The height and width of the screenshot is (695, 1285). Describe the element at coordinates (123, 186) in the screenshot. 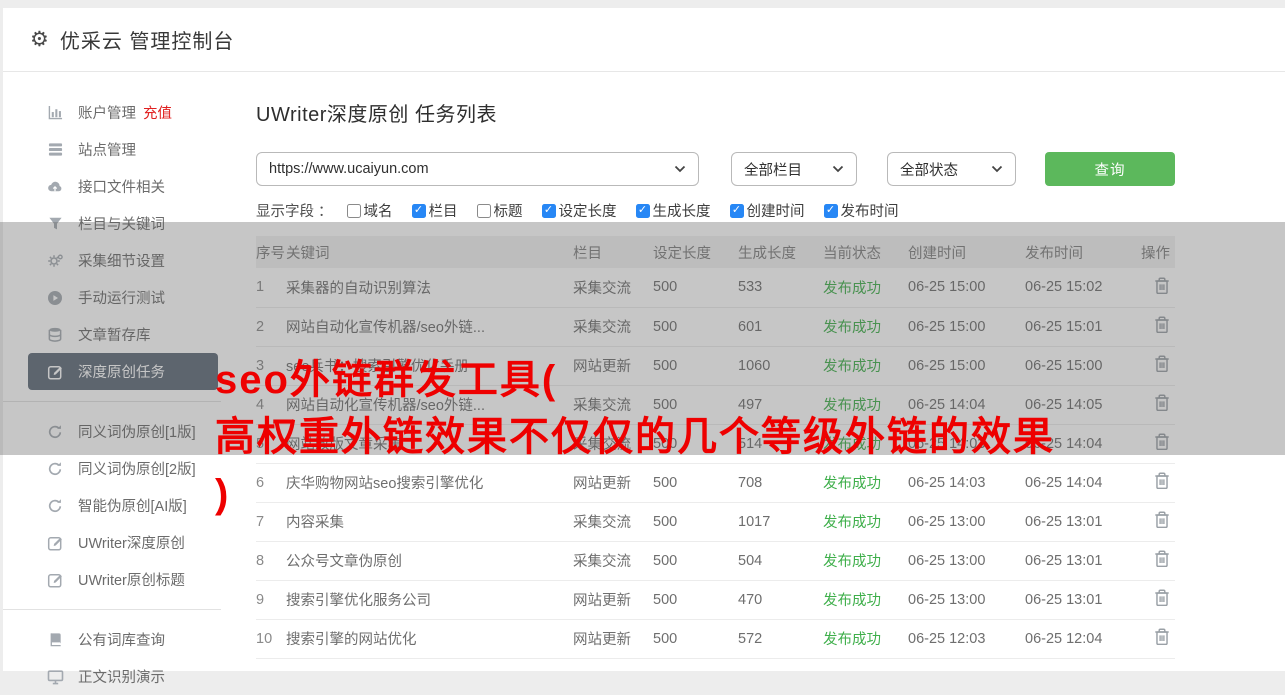

I see `sidebar-item: 接口文件相关` at that location.